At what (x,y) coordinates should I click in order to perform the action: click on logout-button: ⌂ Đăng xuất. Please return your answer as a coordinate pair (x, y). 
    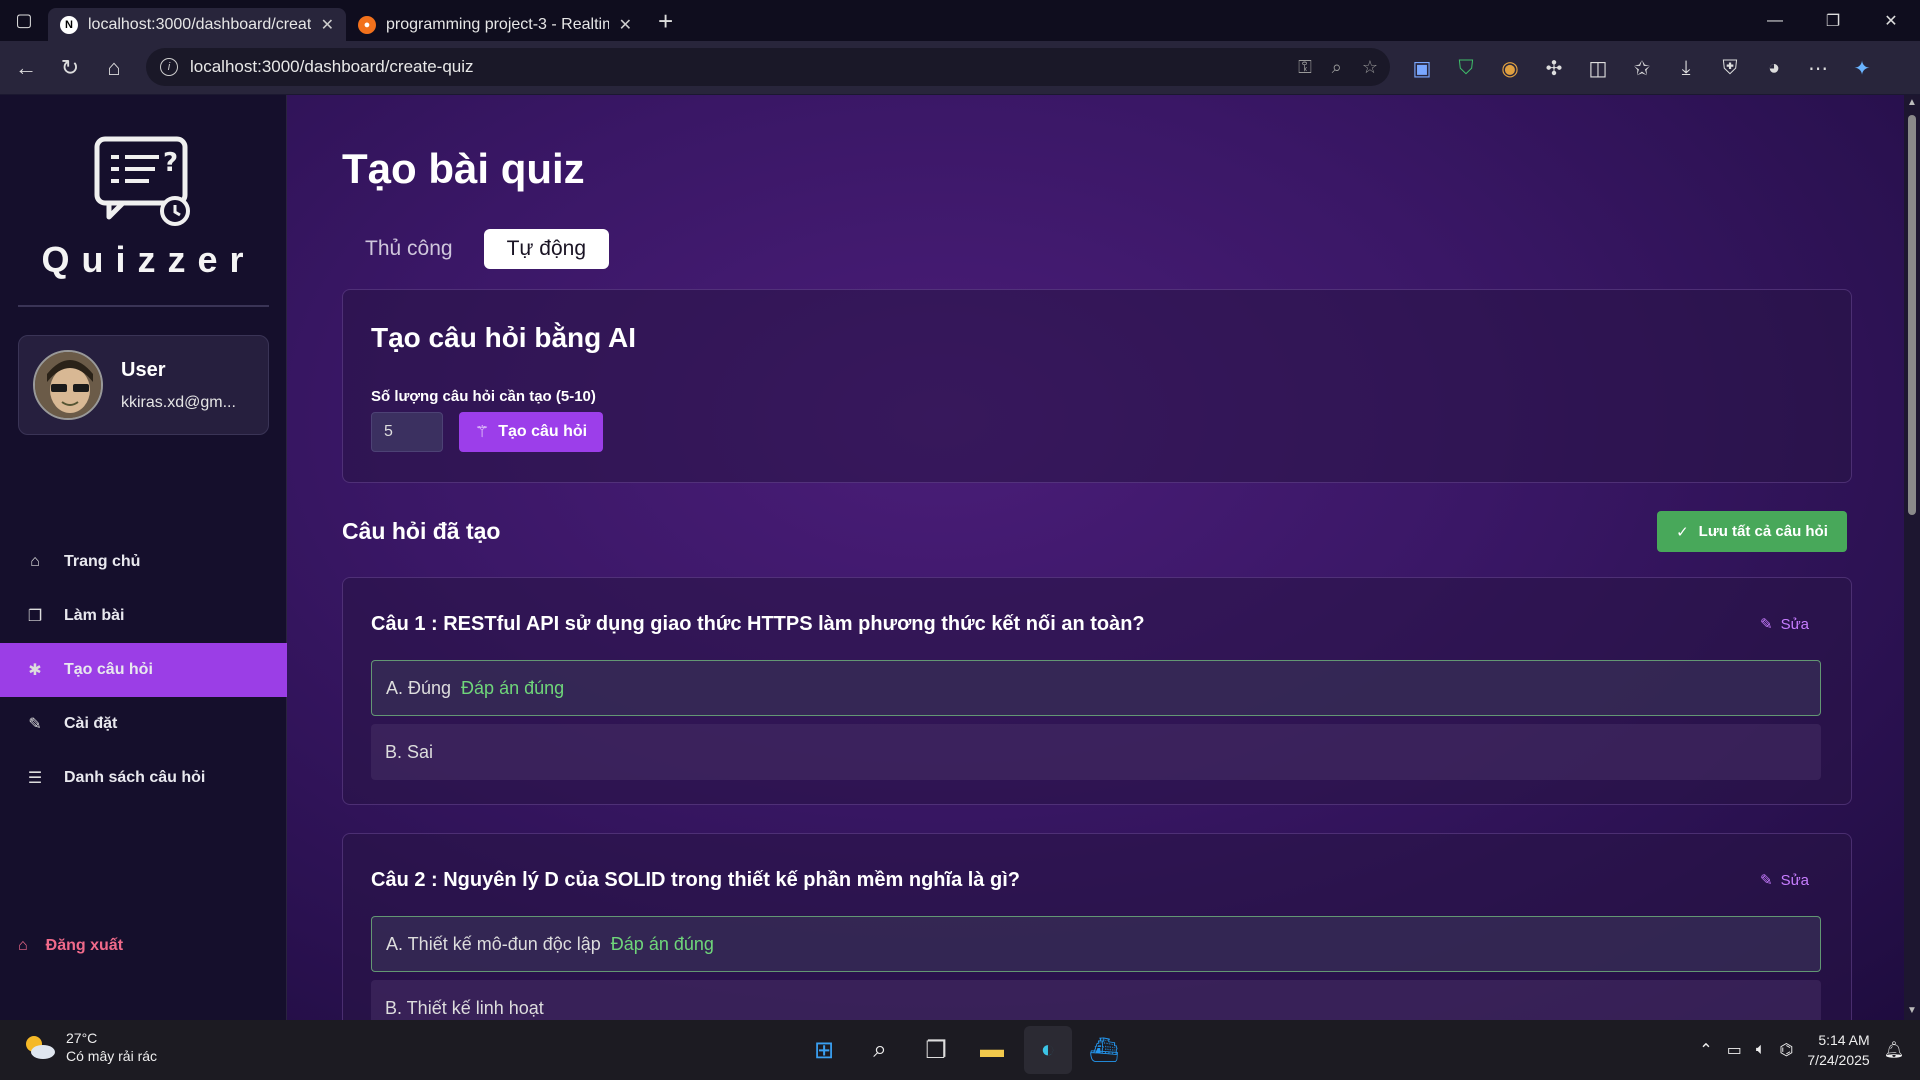
    Looking at the image, I should click on (70, 946).